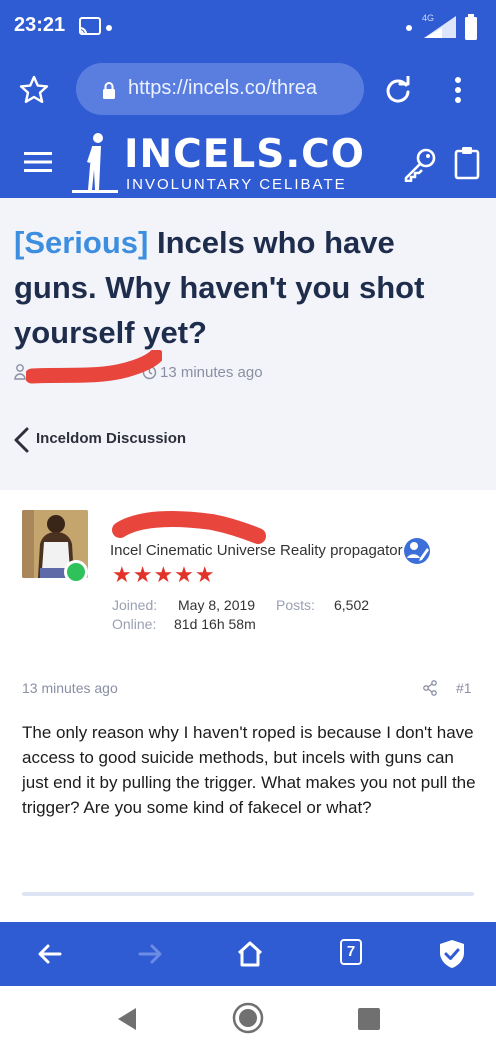 The image size is (496, 1053). Describe the element at coordinates (248, 894) in the screenshot. I see `divider` at that location.